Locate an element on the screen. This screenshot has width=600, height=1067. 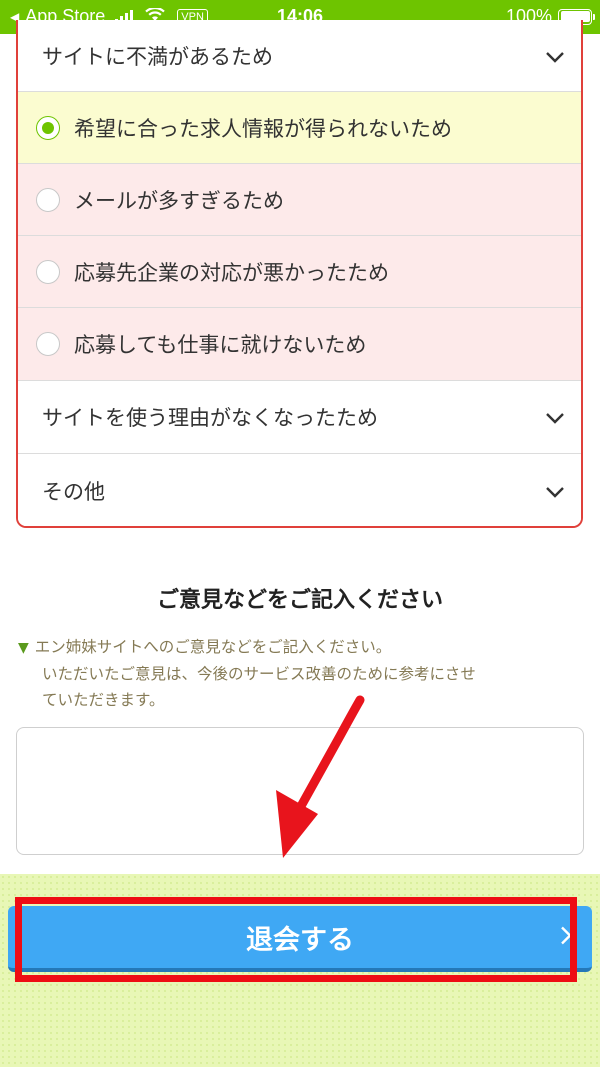
withdraw-button-label: 退会する is located at coordinates (300, 940).